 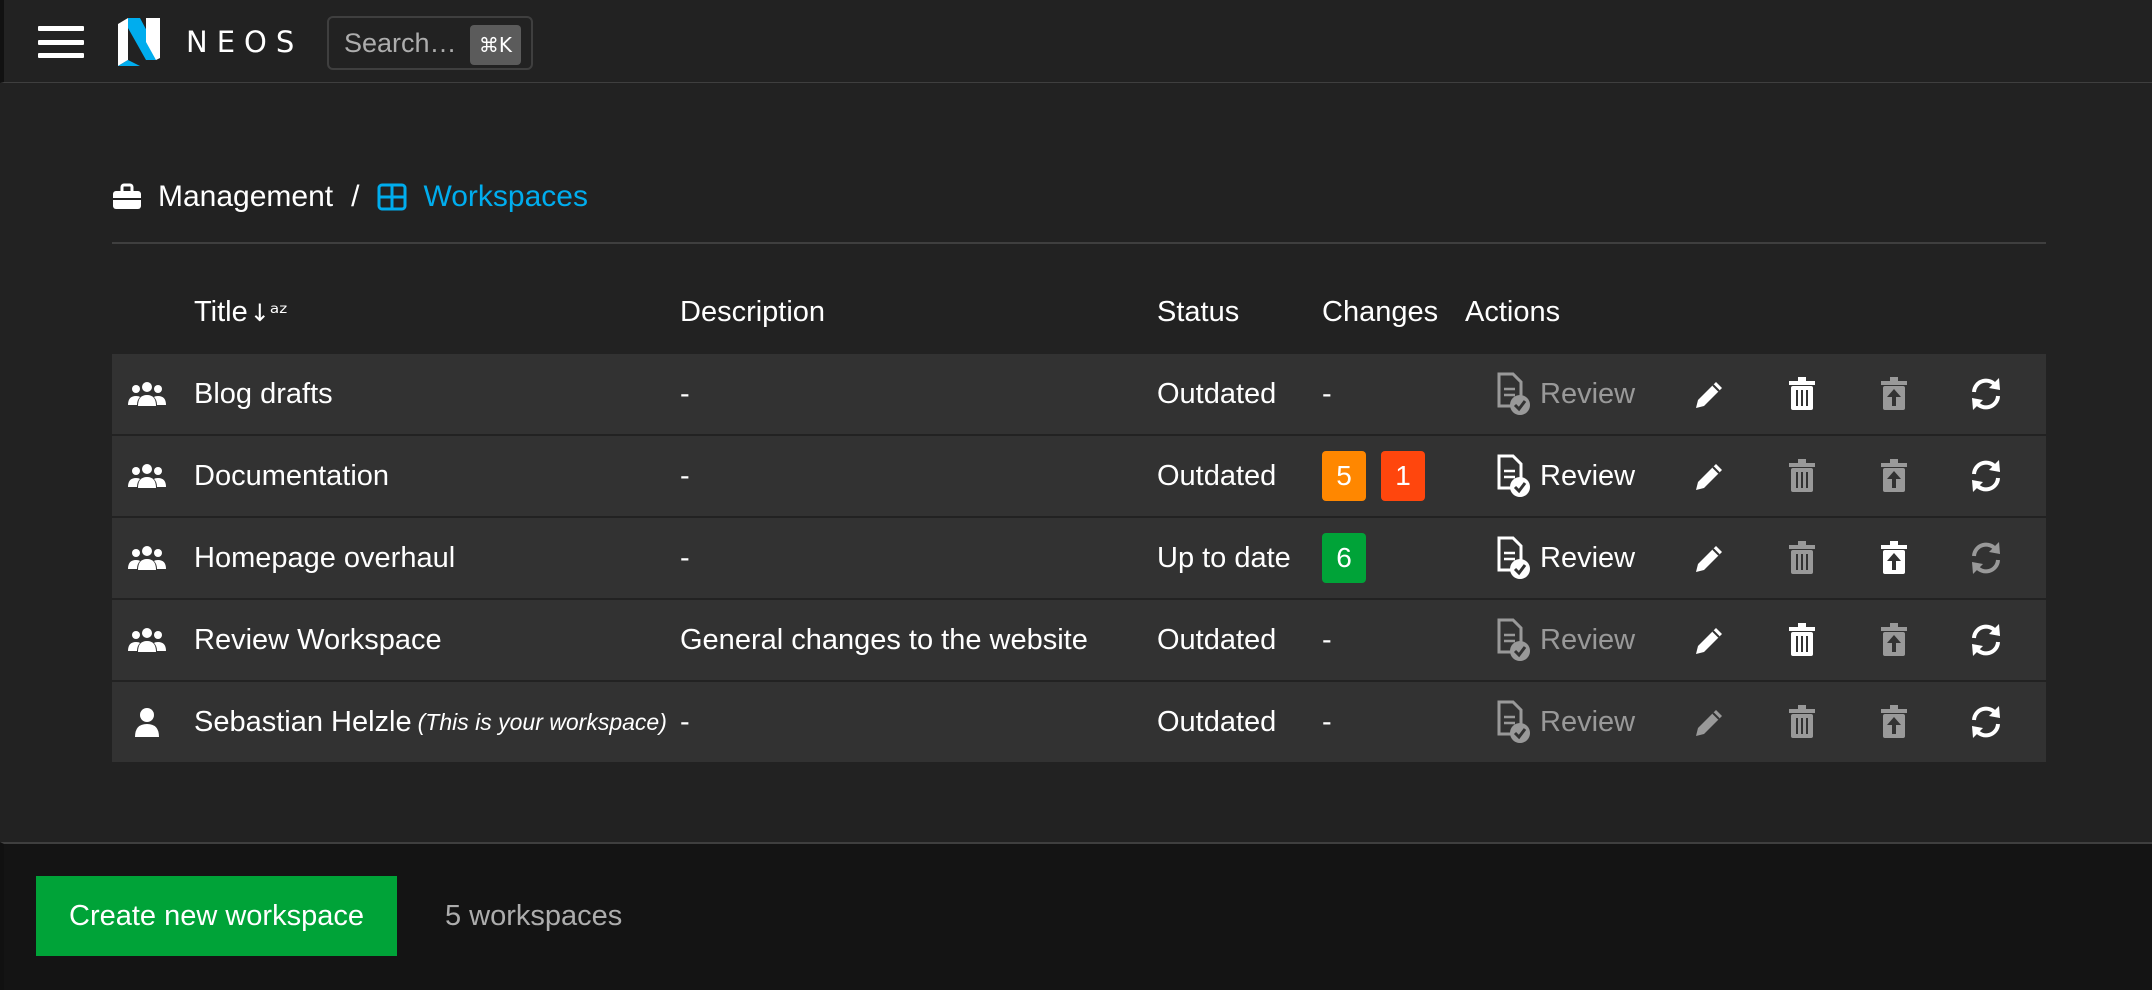 I want to click on grid-icon, so click(x=392, y=197).